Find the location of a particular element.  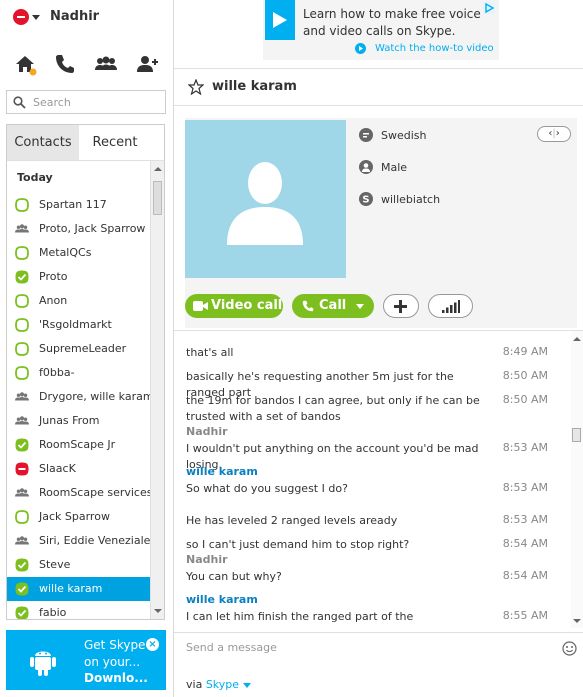

contact-item: MetalQCs is located at coordinates (78, 253).